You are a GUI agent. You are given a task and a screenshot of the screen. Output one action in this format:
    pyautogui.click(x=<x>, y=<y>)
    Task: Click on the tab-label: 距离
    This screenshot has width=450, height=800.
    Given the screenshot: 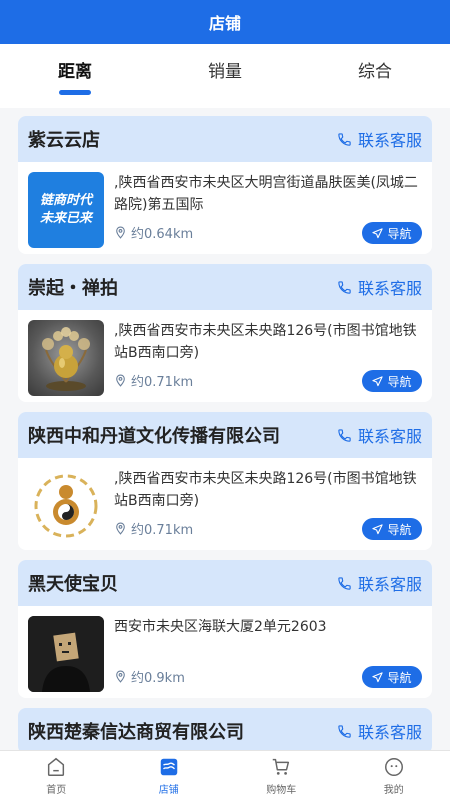 What is the action you would take?
    pyautogui.click(x=75, y=72)
    